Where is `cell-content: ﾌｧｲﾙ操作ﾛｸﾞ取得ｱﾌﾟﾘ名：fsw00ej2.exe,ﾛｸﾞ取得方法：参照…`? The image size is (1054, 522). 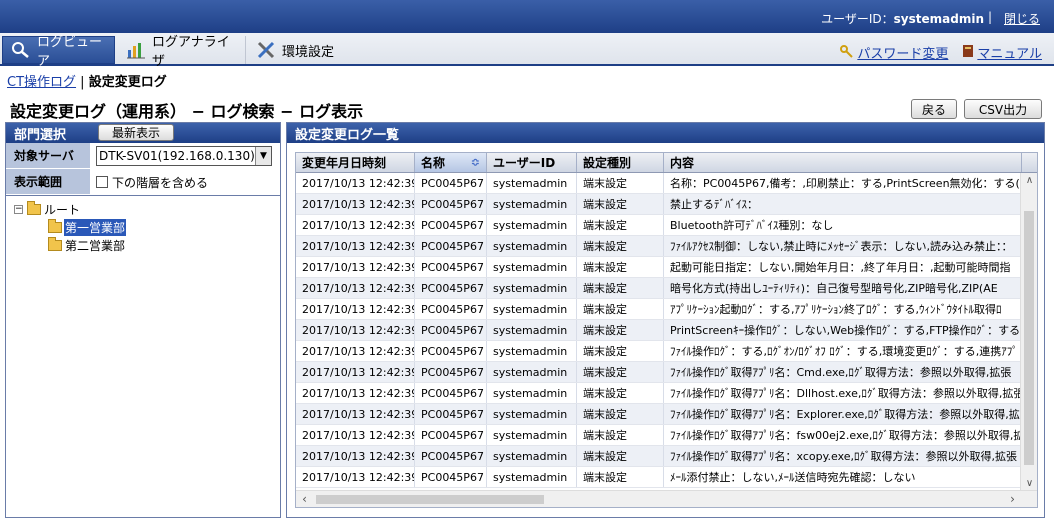
cell-content: ﾌｧｲﾙ操作ﾛｸﾞ取得ｱﾌﾟﾘ名：fsw00ej2.exe,ﾛｸﾞ取得方法：参照… is located at coordinates (843, 435).